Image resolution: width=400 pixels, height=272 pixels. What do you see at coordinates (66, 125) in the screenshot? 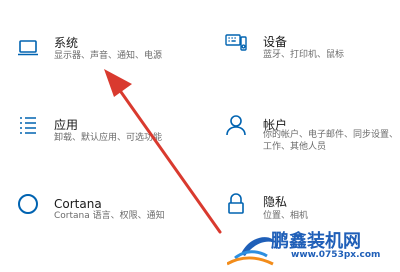
I see `tile-title: 应用` at bounding box center [66, 125].